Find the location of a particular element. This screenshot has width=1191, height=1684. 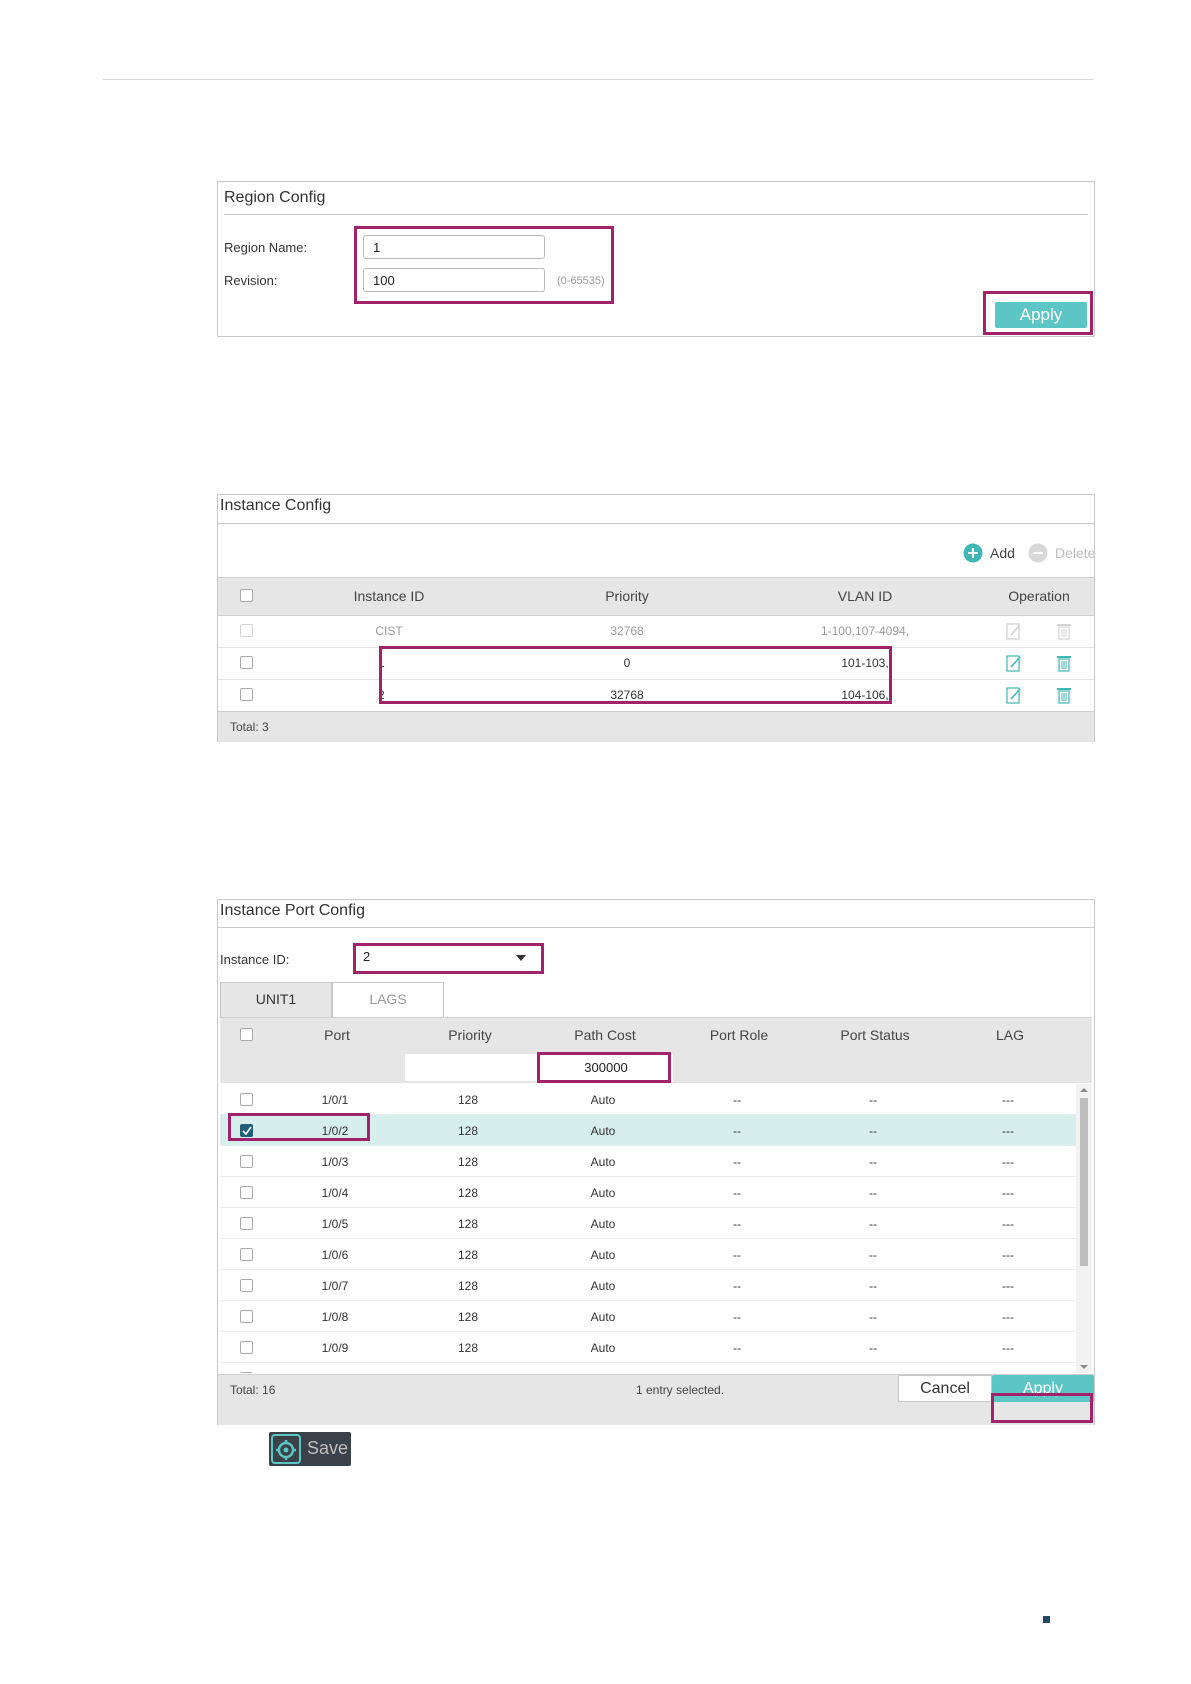

revision-range-hint: (0-65535) is located at coordinates (581, 281).